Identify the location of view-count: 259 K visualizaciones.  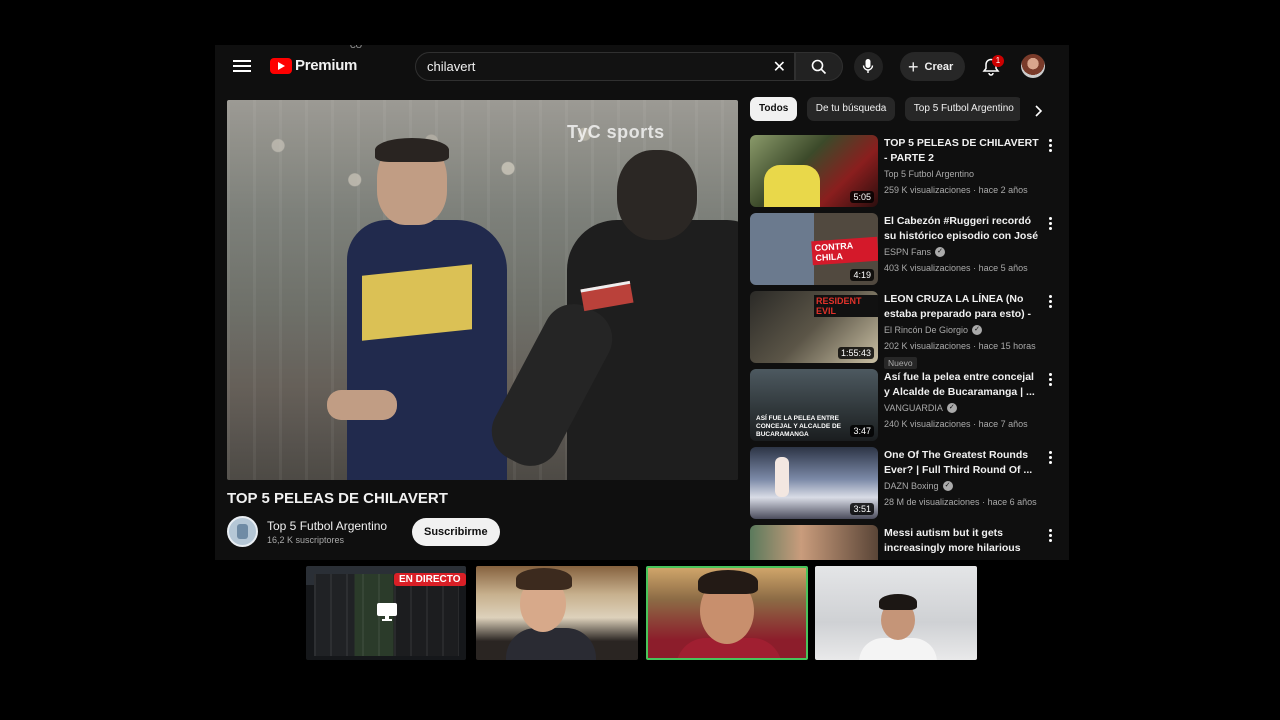
(927, 190).